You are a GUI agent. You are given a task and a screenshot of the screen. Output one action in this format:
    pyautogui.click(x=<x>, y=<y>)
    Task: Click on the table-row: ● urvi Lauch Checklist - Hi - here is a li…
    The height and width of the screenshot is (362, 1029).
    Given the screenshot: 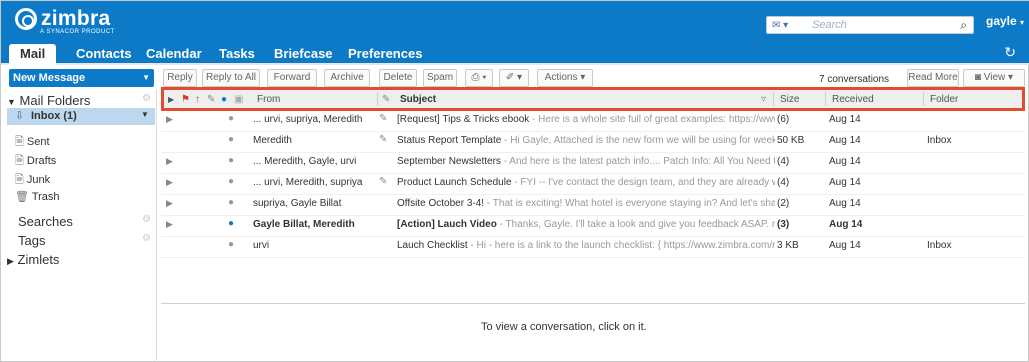 What is the action you would take?
    pyautogui.click(x=593, y=247)
    